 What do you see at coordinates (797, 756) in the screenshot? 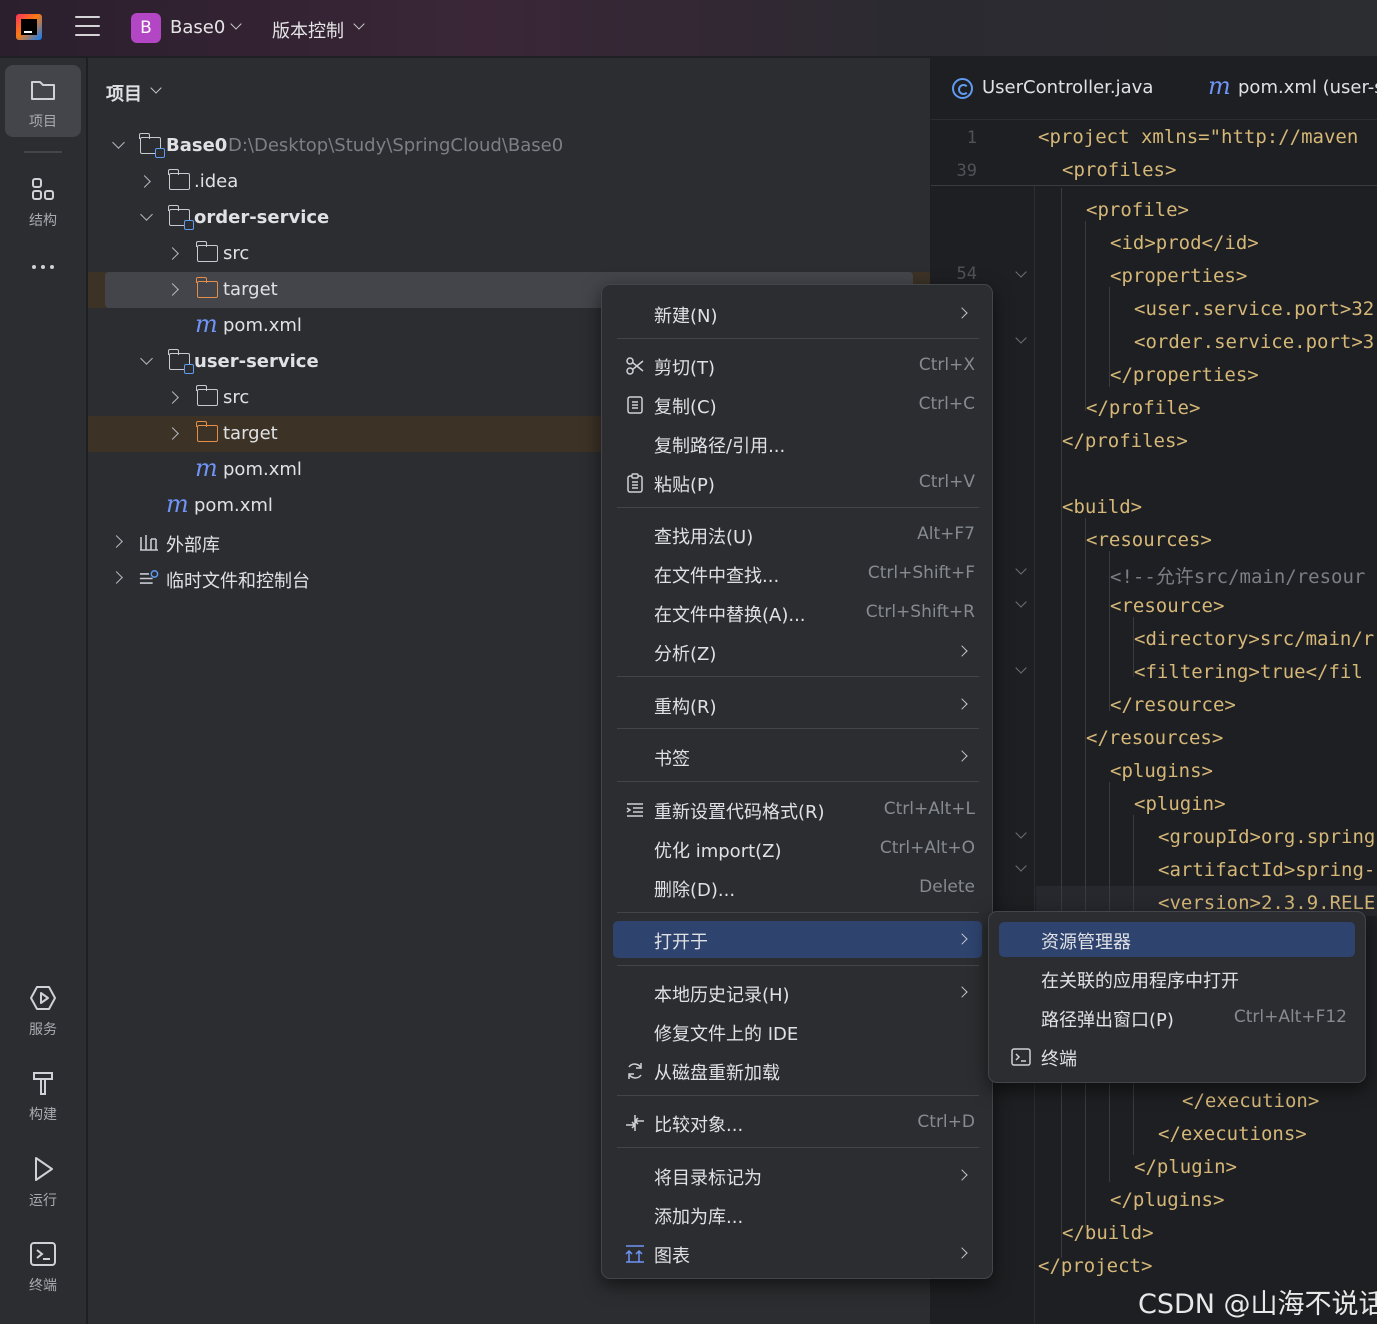
I see `menu-item-bookmarks: 书签` at bounding box center [797, 756].